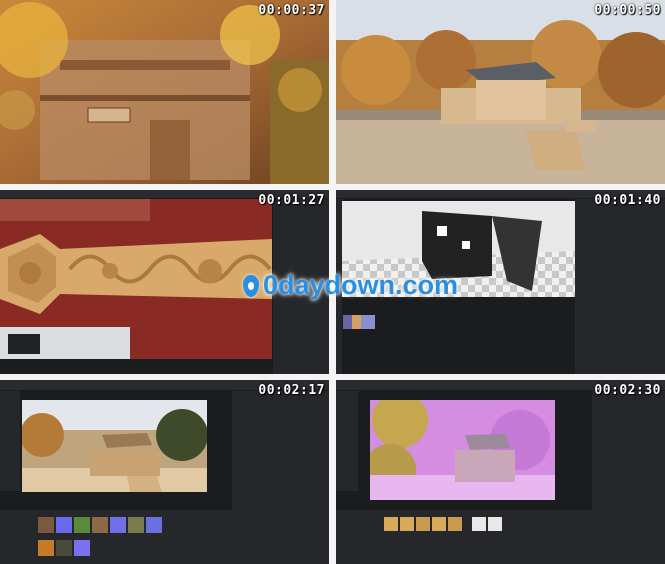 This screenshot has height=564, width=665. What do you see at coordinates (136, 279) in the screenshot?
I see `ornament-texture-view` at bounding box center [136, 279].